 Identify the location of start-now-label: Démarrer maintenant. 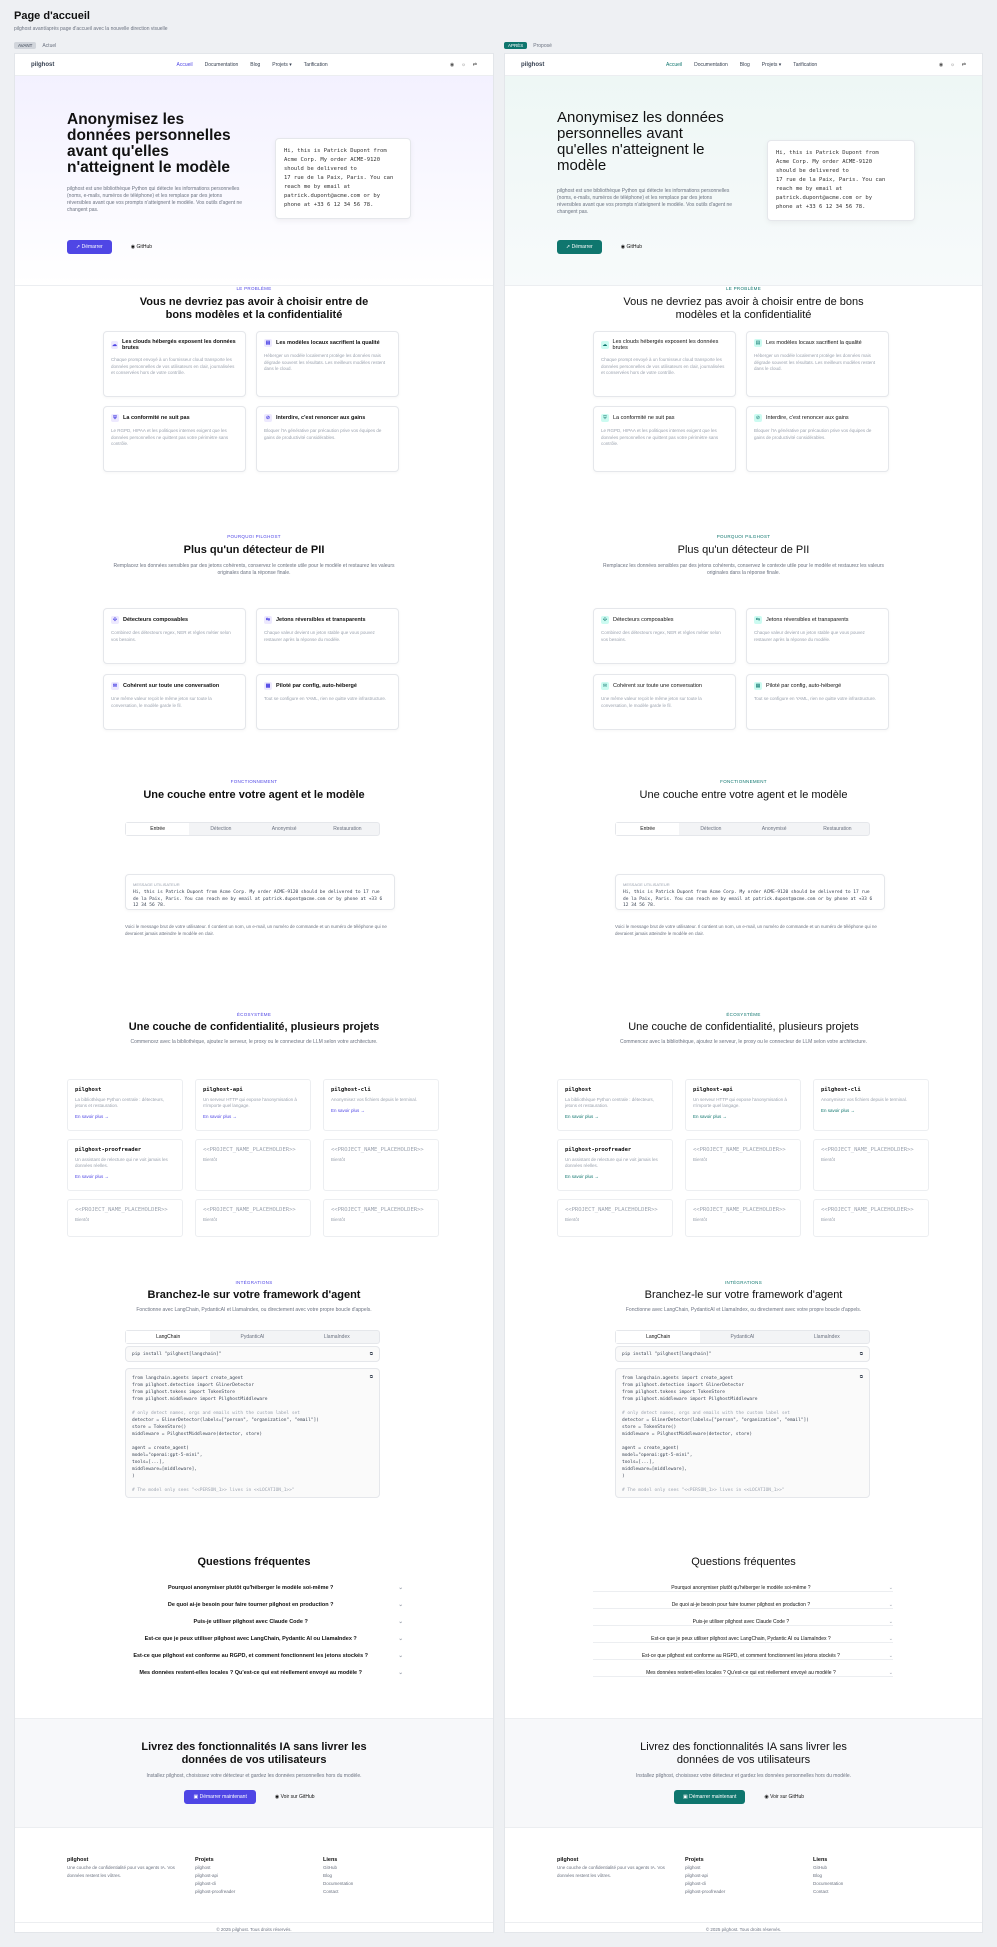
(713, 1797).